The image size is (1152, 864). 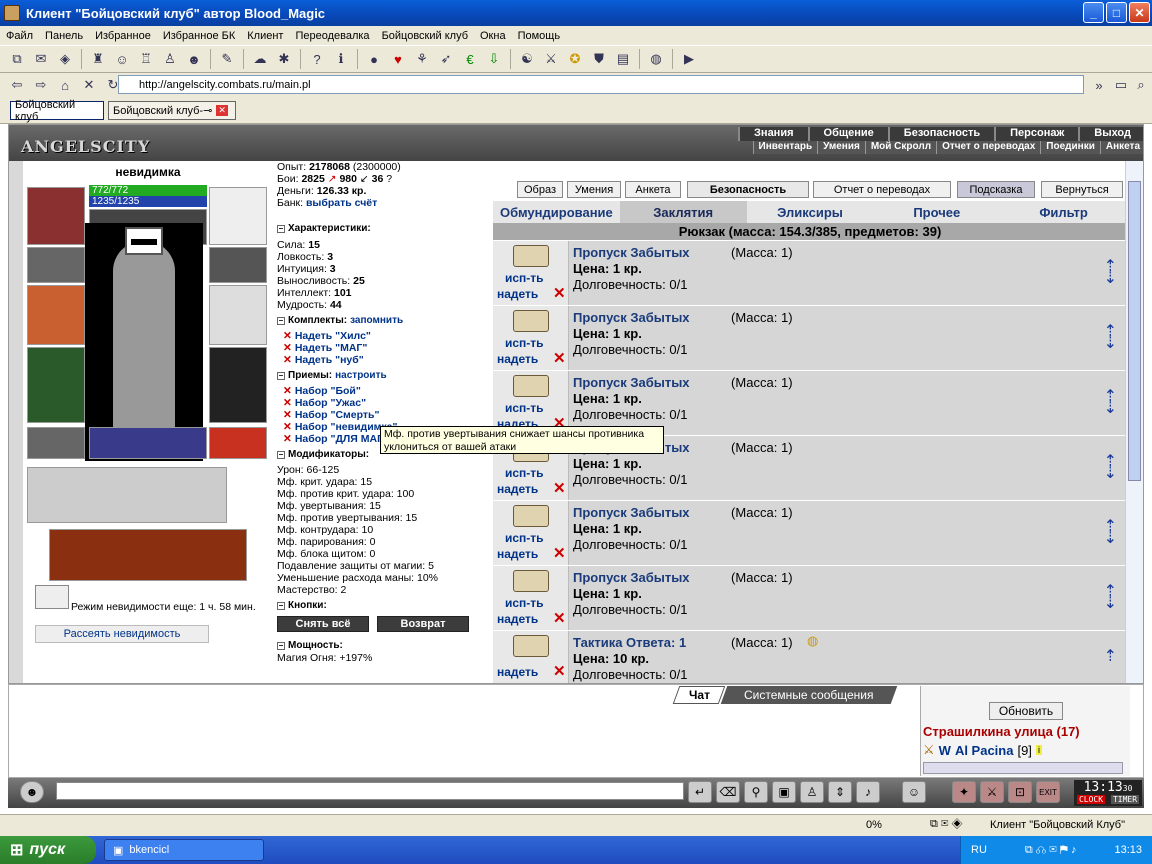 I want to click on taskbar-item: ▣ bkencicl, so click(x=184, y=850).